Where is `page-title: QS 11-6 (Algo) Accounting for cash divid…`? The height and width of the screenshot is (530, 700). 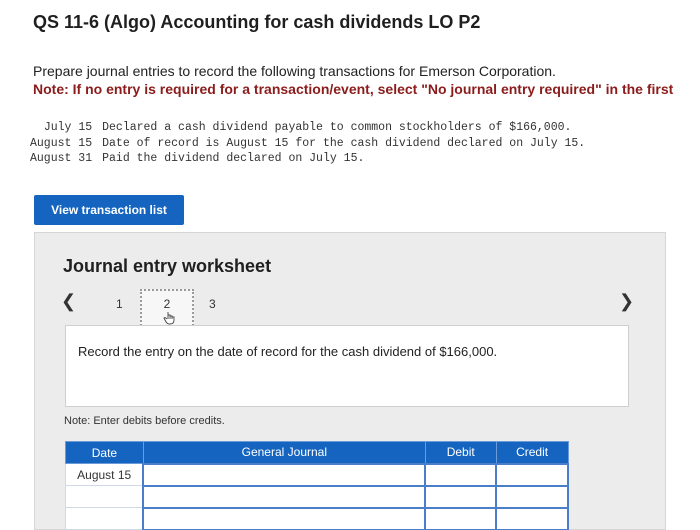 page-title: QS 11-6 (Algo) Accounting for cash divid… is located at coordinates (257, 22).